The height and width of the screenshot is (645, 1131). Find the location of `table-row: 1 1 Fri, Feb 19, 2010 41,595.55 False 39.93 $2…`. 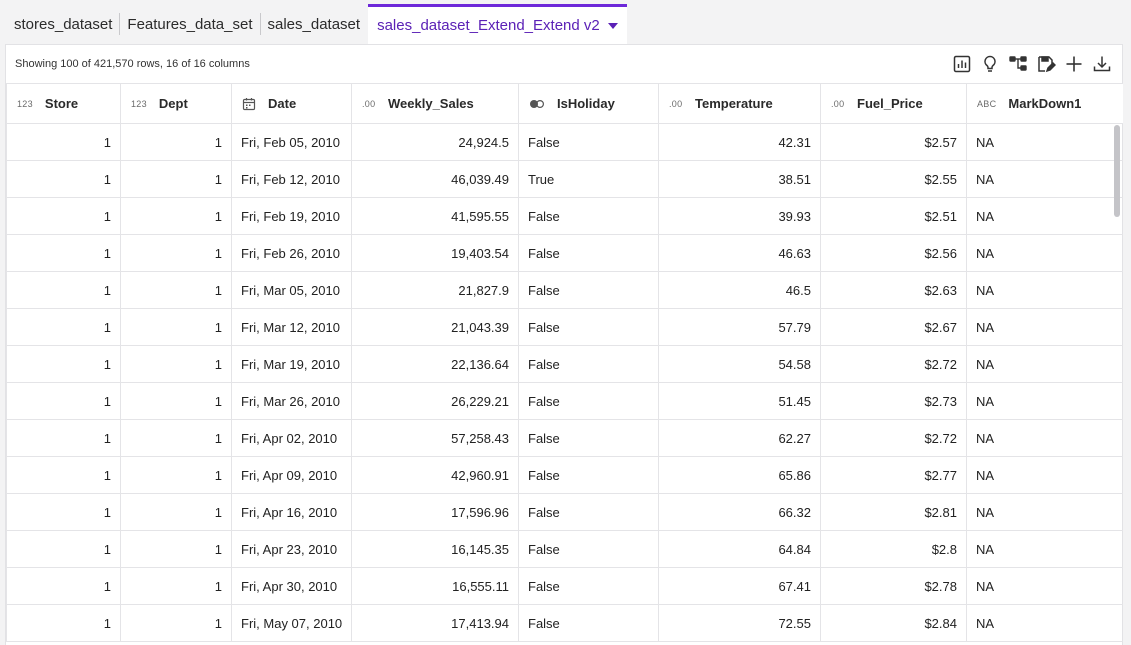

table-row: 1 1 Fri, Feb 19, 2010 41,595.55 False 39.93 $2… is located at coordinates (564, 216).